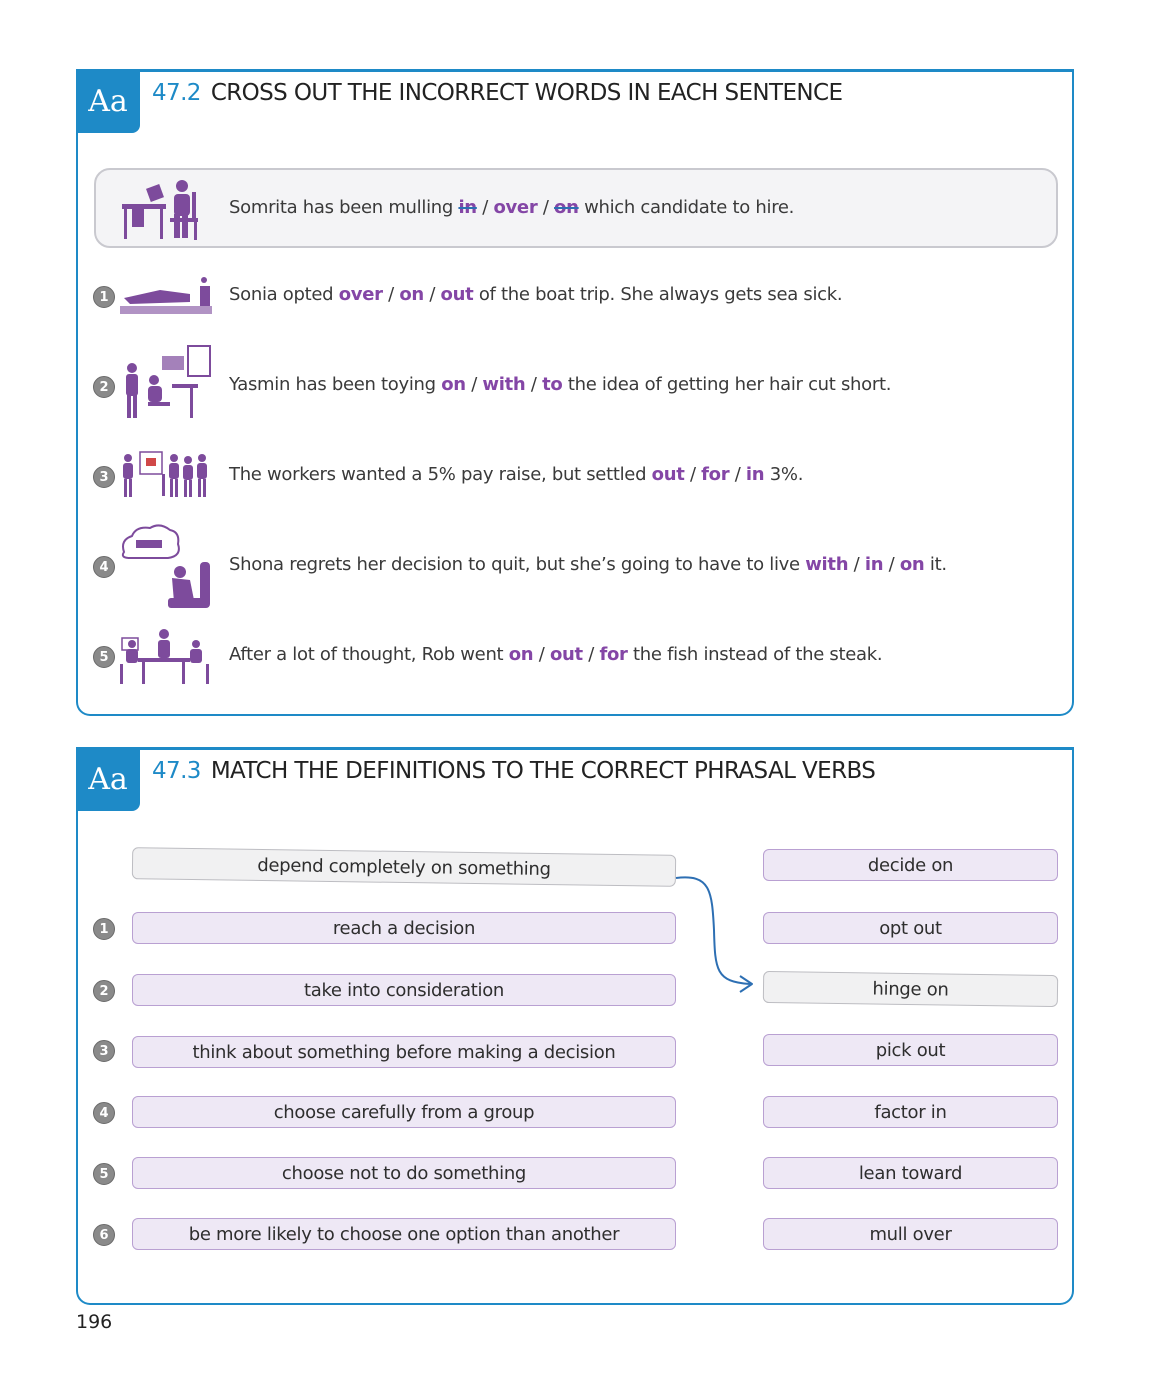 Image resolution: width=1152 pixels, height=1376 pixels. Describe the element at coordinates (341, 207) in the screenshot. I see `sentence-text: Somrita has been mulling` at that location.